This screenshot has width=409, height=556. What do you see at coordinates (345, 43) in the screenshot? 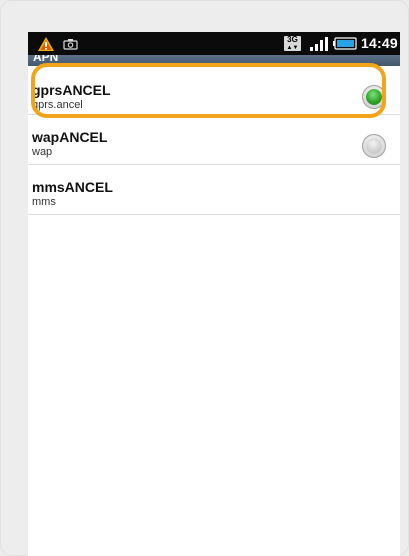
I see `battery-icon` at bounding box center [345, 43].